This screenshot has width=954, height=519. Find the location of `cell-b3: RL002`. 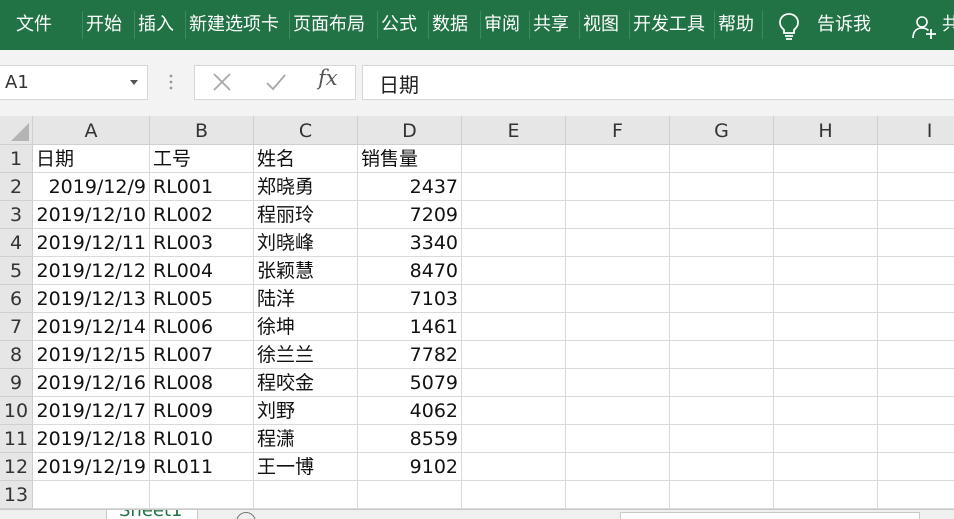

cell-b3: RL002 is located at coordinates (202, 215).